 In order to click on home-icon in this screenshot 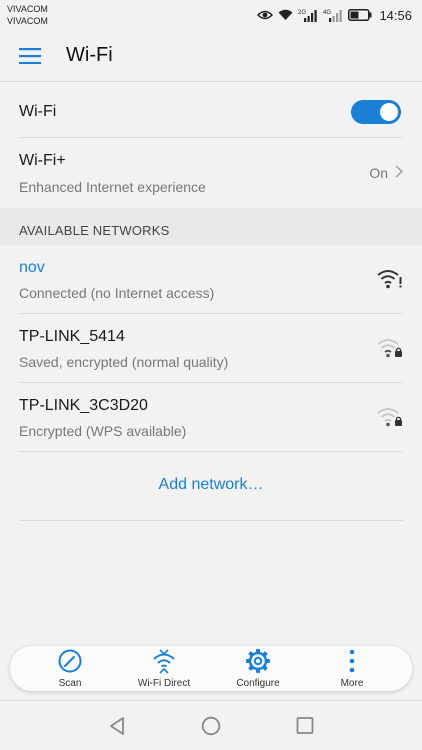, I will do `click(211, 728)`.